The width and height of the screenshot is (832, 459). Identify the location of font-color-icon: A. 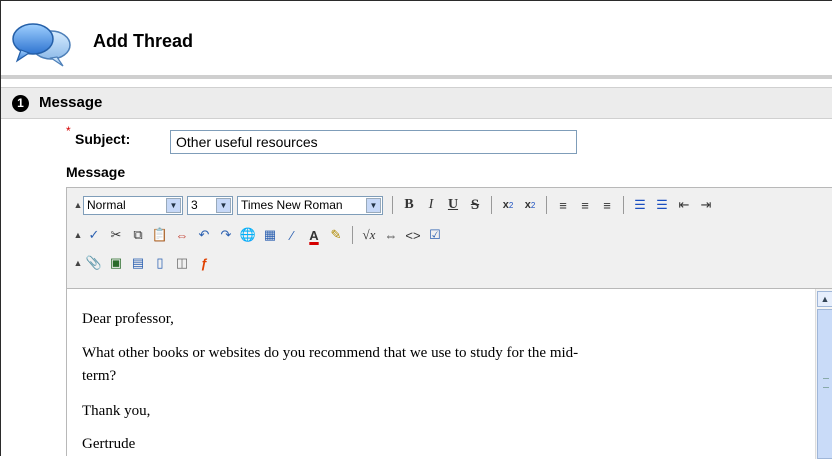
(314, 235).